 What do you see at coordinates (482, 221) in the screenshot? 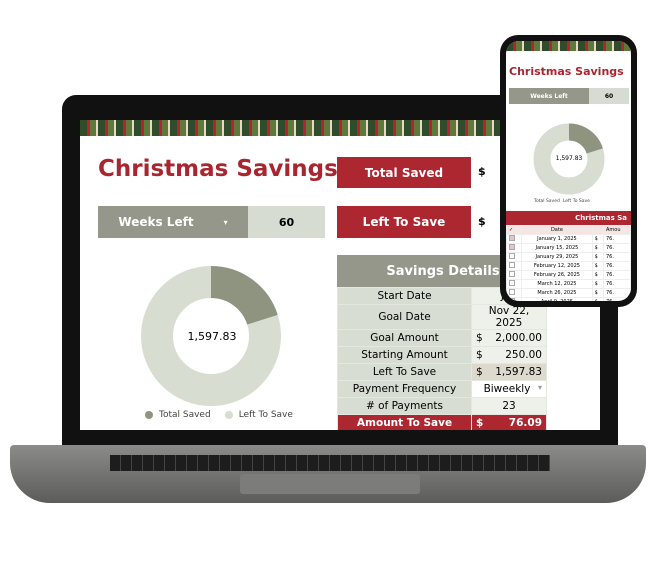
I see `left-to-save-currency: $` at bounding box center [482, 221].